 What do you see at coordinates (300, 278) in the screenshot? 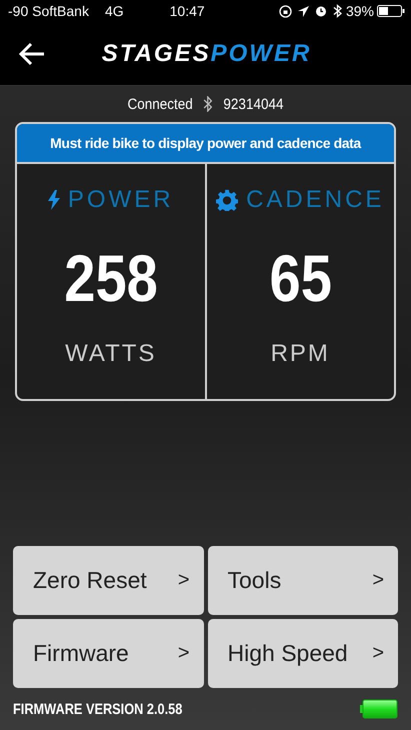
I see `metric-value: 65` at bounding box center [300, 278].